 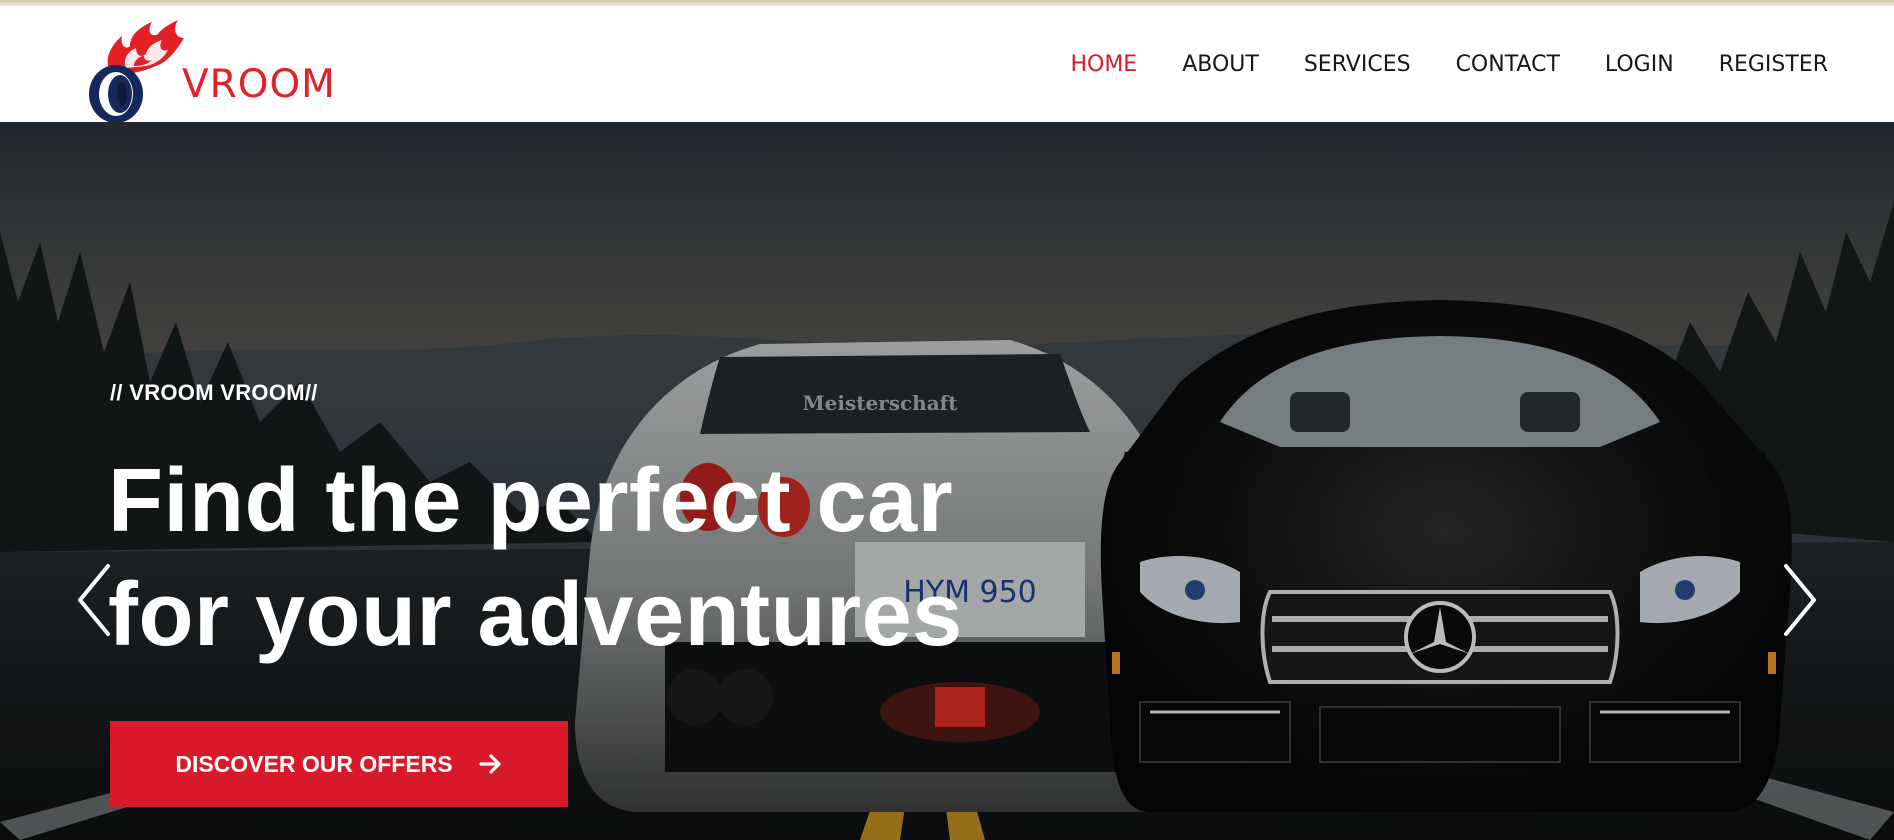 What do you see at coordinates (1773, 64) in the screenshot?
I see `nav-register: REGISTER` at bounding box center [1773, 64].